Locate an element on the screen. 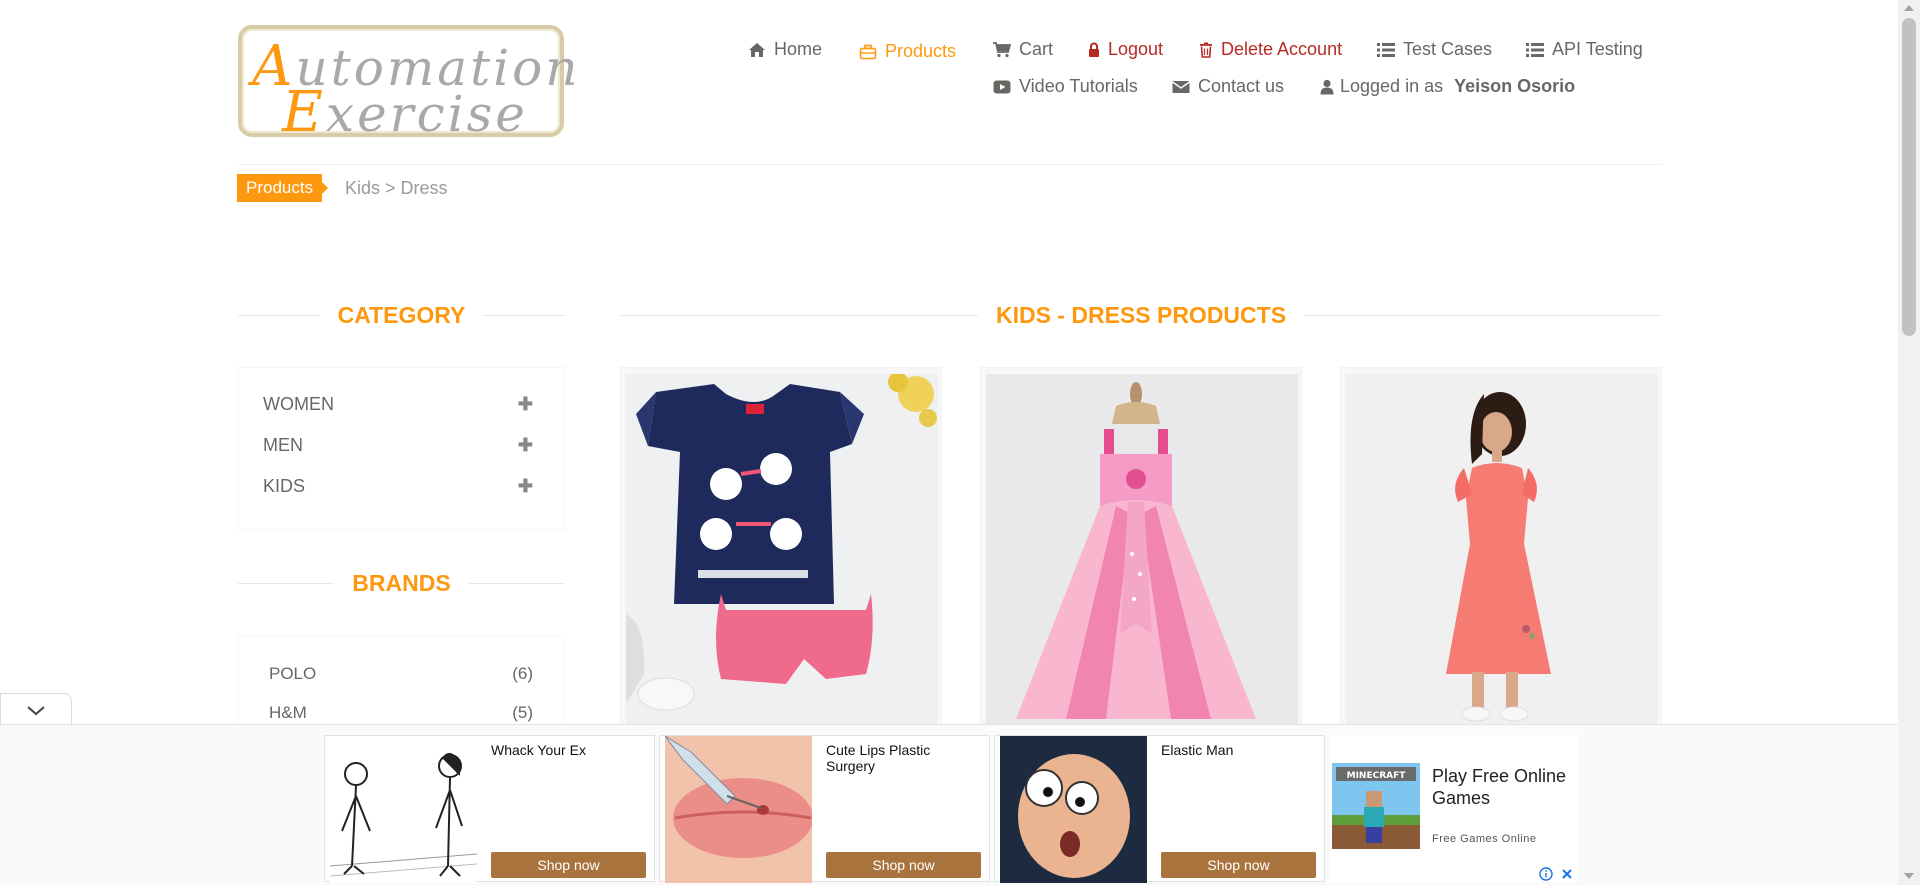  nav-home-label: Home is located at coordinates (798, 49).